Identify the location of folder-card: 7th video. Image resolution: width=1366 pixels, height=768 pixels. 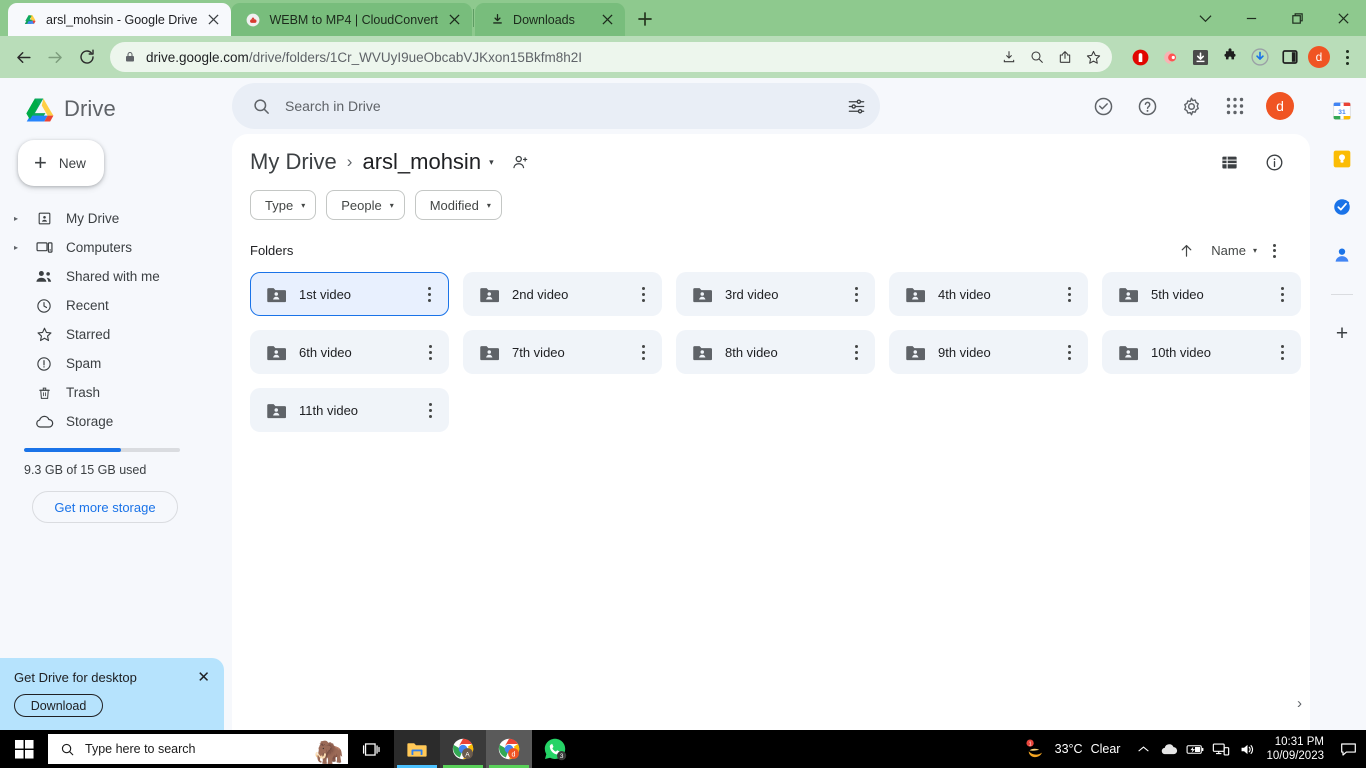
(562, 352).